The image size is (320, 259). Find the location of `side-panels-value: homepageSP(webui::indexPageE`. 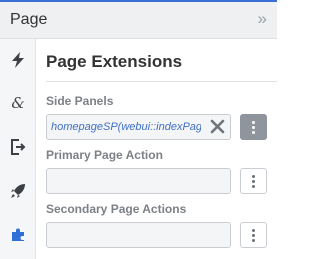

side-panels-value: homepageSP(webui::indexPageE is located at coordinates (126, 127).